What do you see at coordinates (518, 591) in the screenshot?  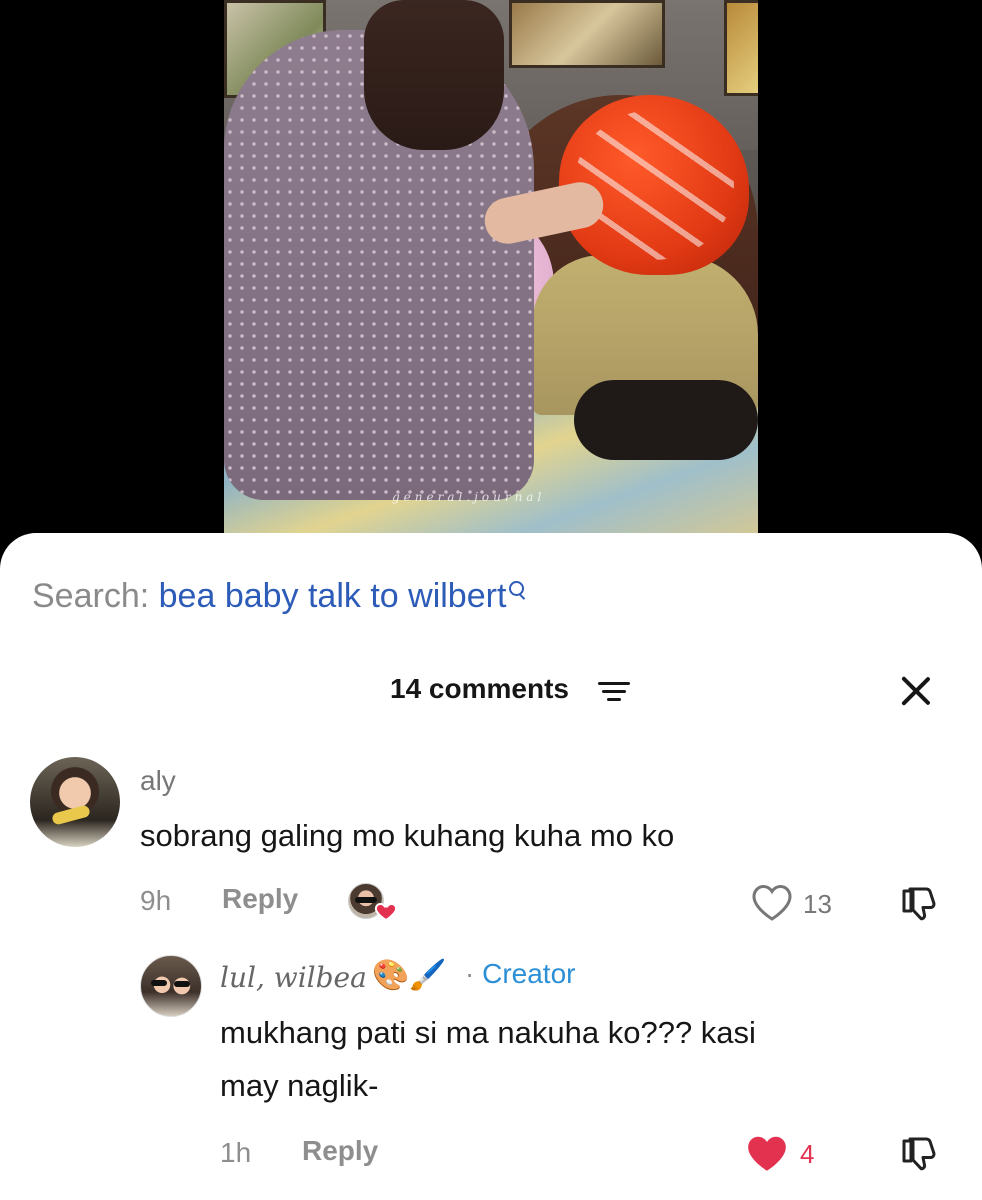 I see `search-icon` at bounding box center [518, 591].